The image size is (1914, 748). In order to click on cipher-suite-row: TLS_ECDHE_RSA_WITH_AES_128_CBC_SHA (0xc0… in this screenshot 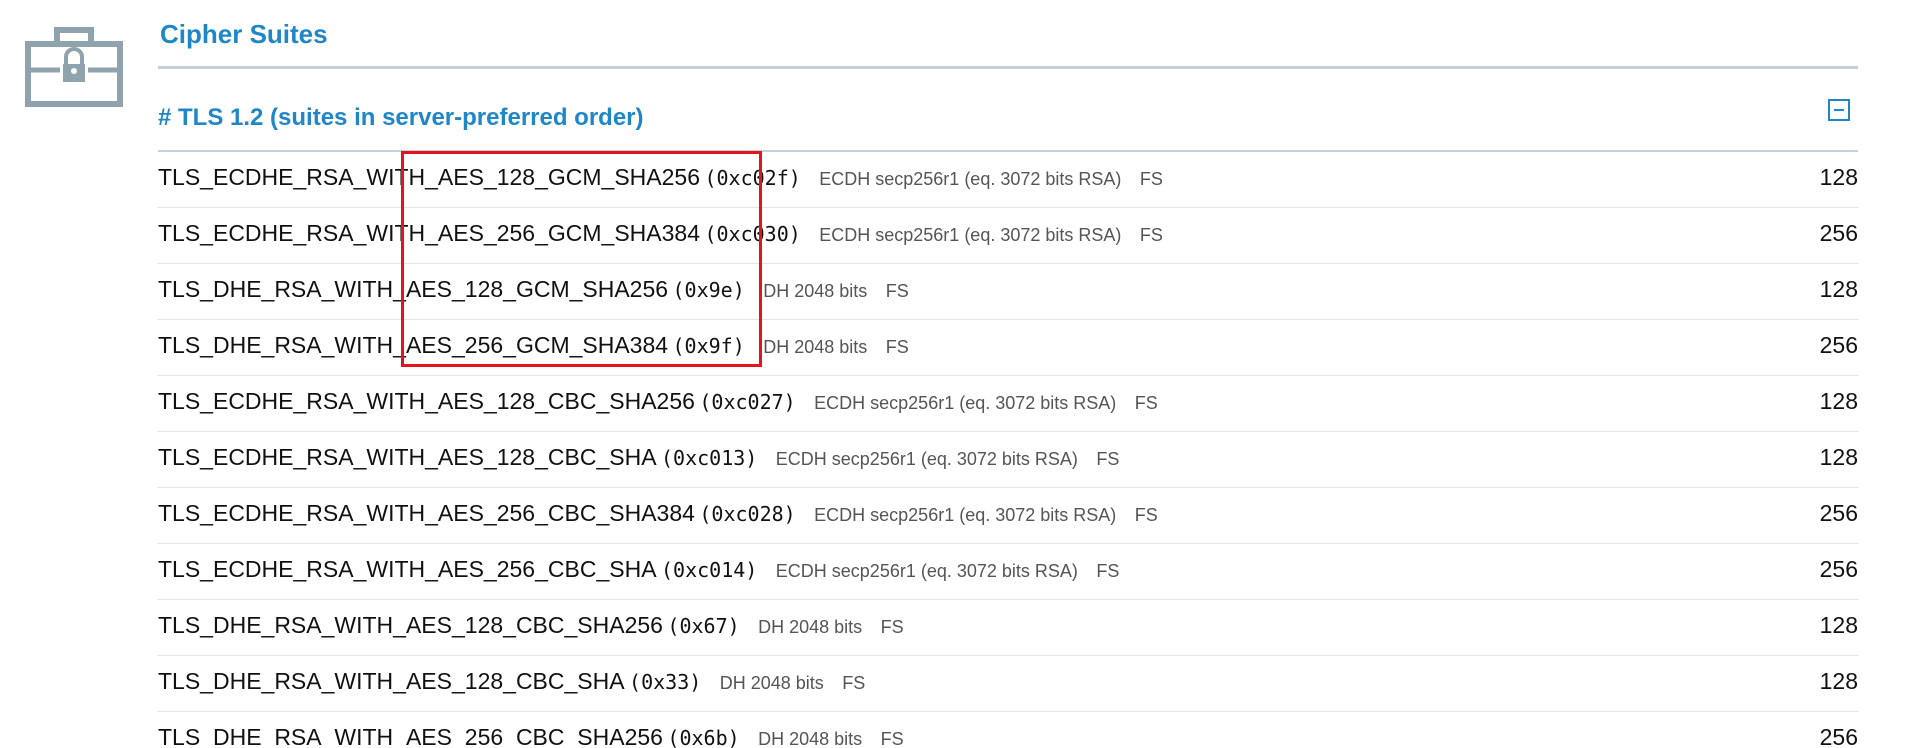, I will do `click(1008, 460)`.